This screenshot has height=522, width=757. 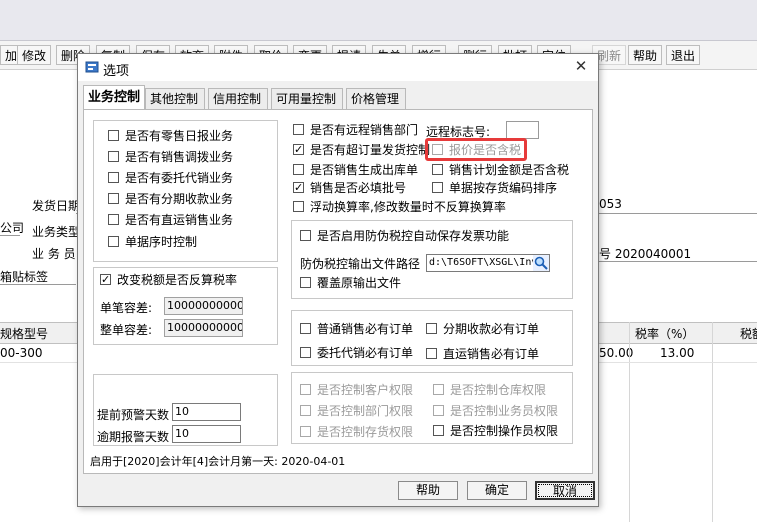 I want to click on checkbox-label: 单据序时控制, so click(x=161, y=242).